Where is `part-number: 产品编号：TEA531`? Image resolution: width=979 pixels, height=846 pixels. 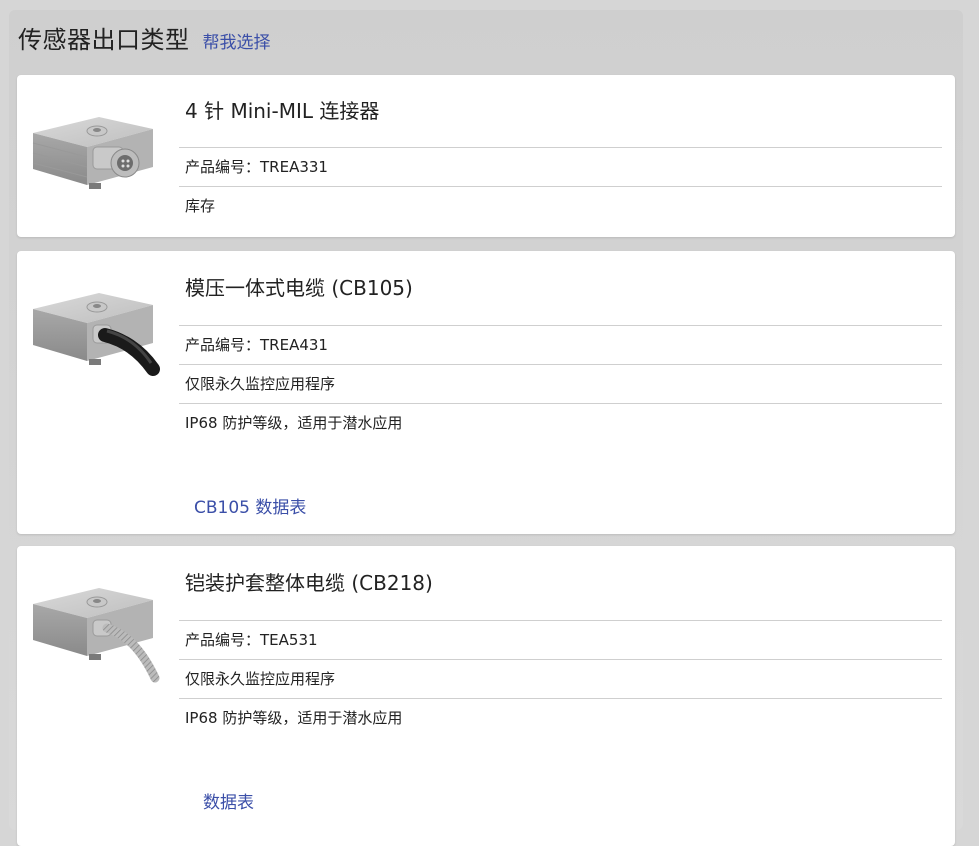
part-number: 产品编号：TEA531 is located at coordinates (560, 640).